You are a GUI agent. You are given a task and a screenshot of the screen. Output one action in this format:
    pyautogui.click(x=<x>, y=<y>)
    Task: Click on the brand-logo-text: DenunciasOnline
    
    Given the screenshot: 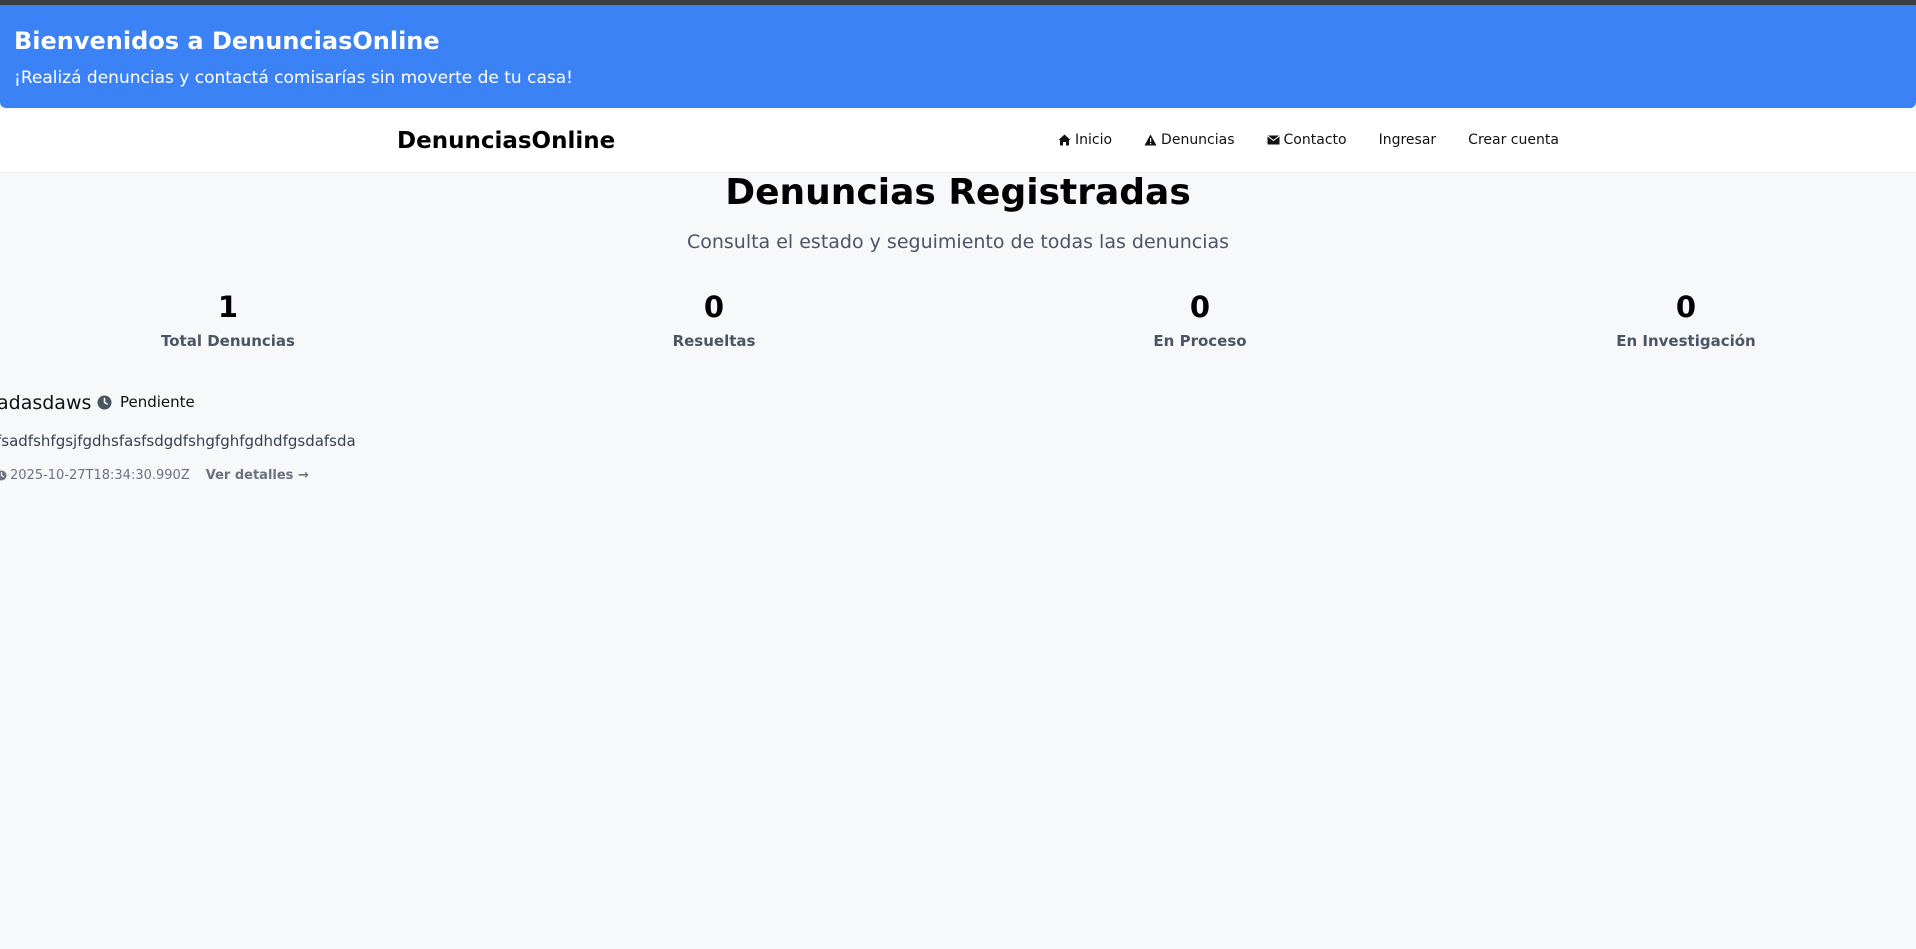 What is the action you would take?
    pyautogui.click(x=506, y=141)
    